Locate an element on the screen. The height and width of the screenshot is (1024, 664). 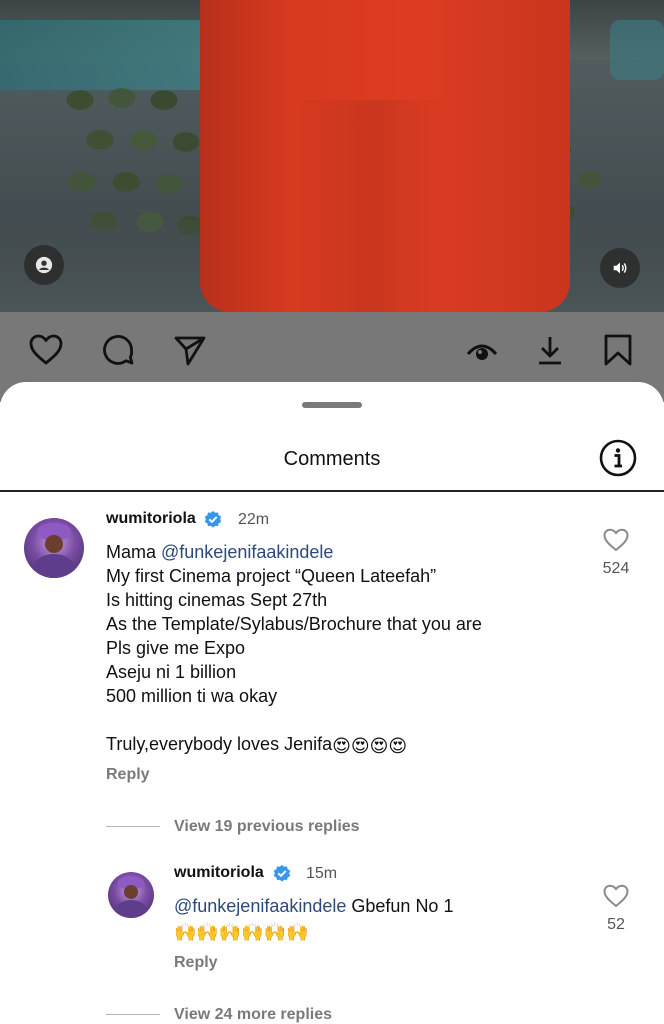
reply-like-button: 52 is located at coordinates (616, 908).